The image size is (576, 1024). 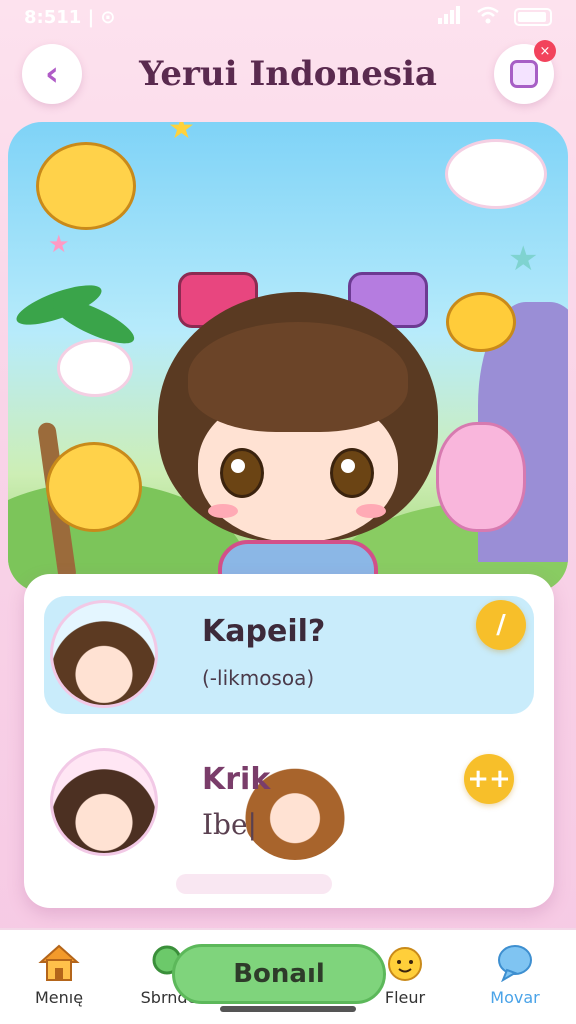 I want to click on page-title: Yerui Indonesia, so click(x=288, y=74).